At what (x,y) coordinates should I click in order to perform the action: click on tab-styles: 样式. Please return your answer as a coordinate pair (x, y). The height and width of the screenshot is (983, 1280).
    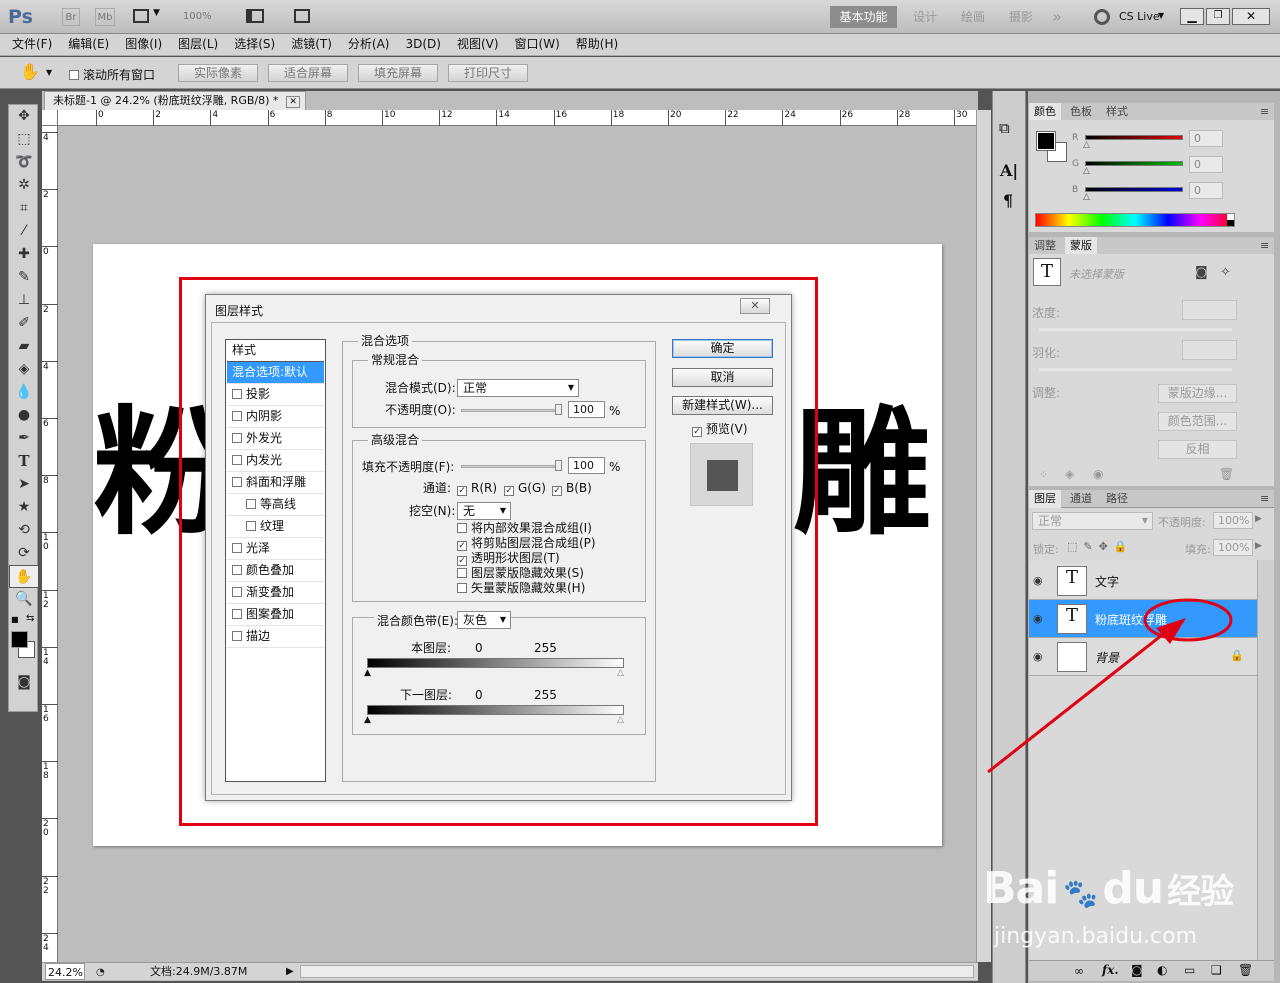
    Looking at the image, I should click on (1117, 112).